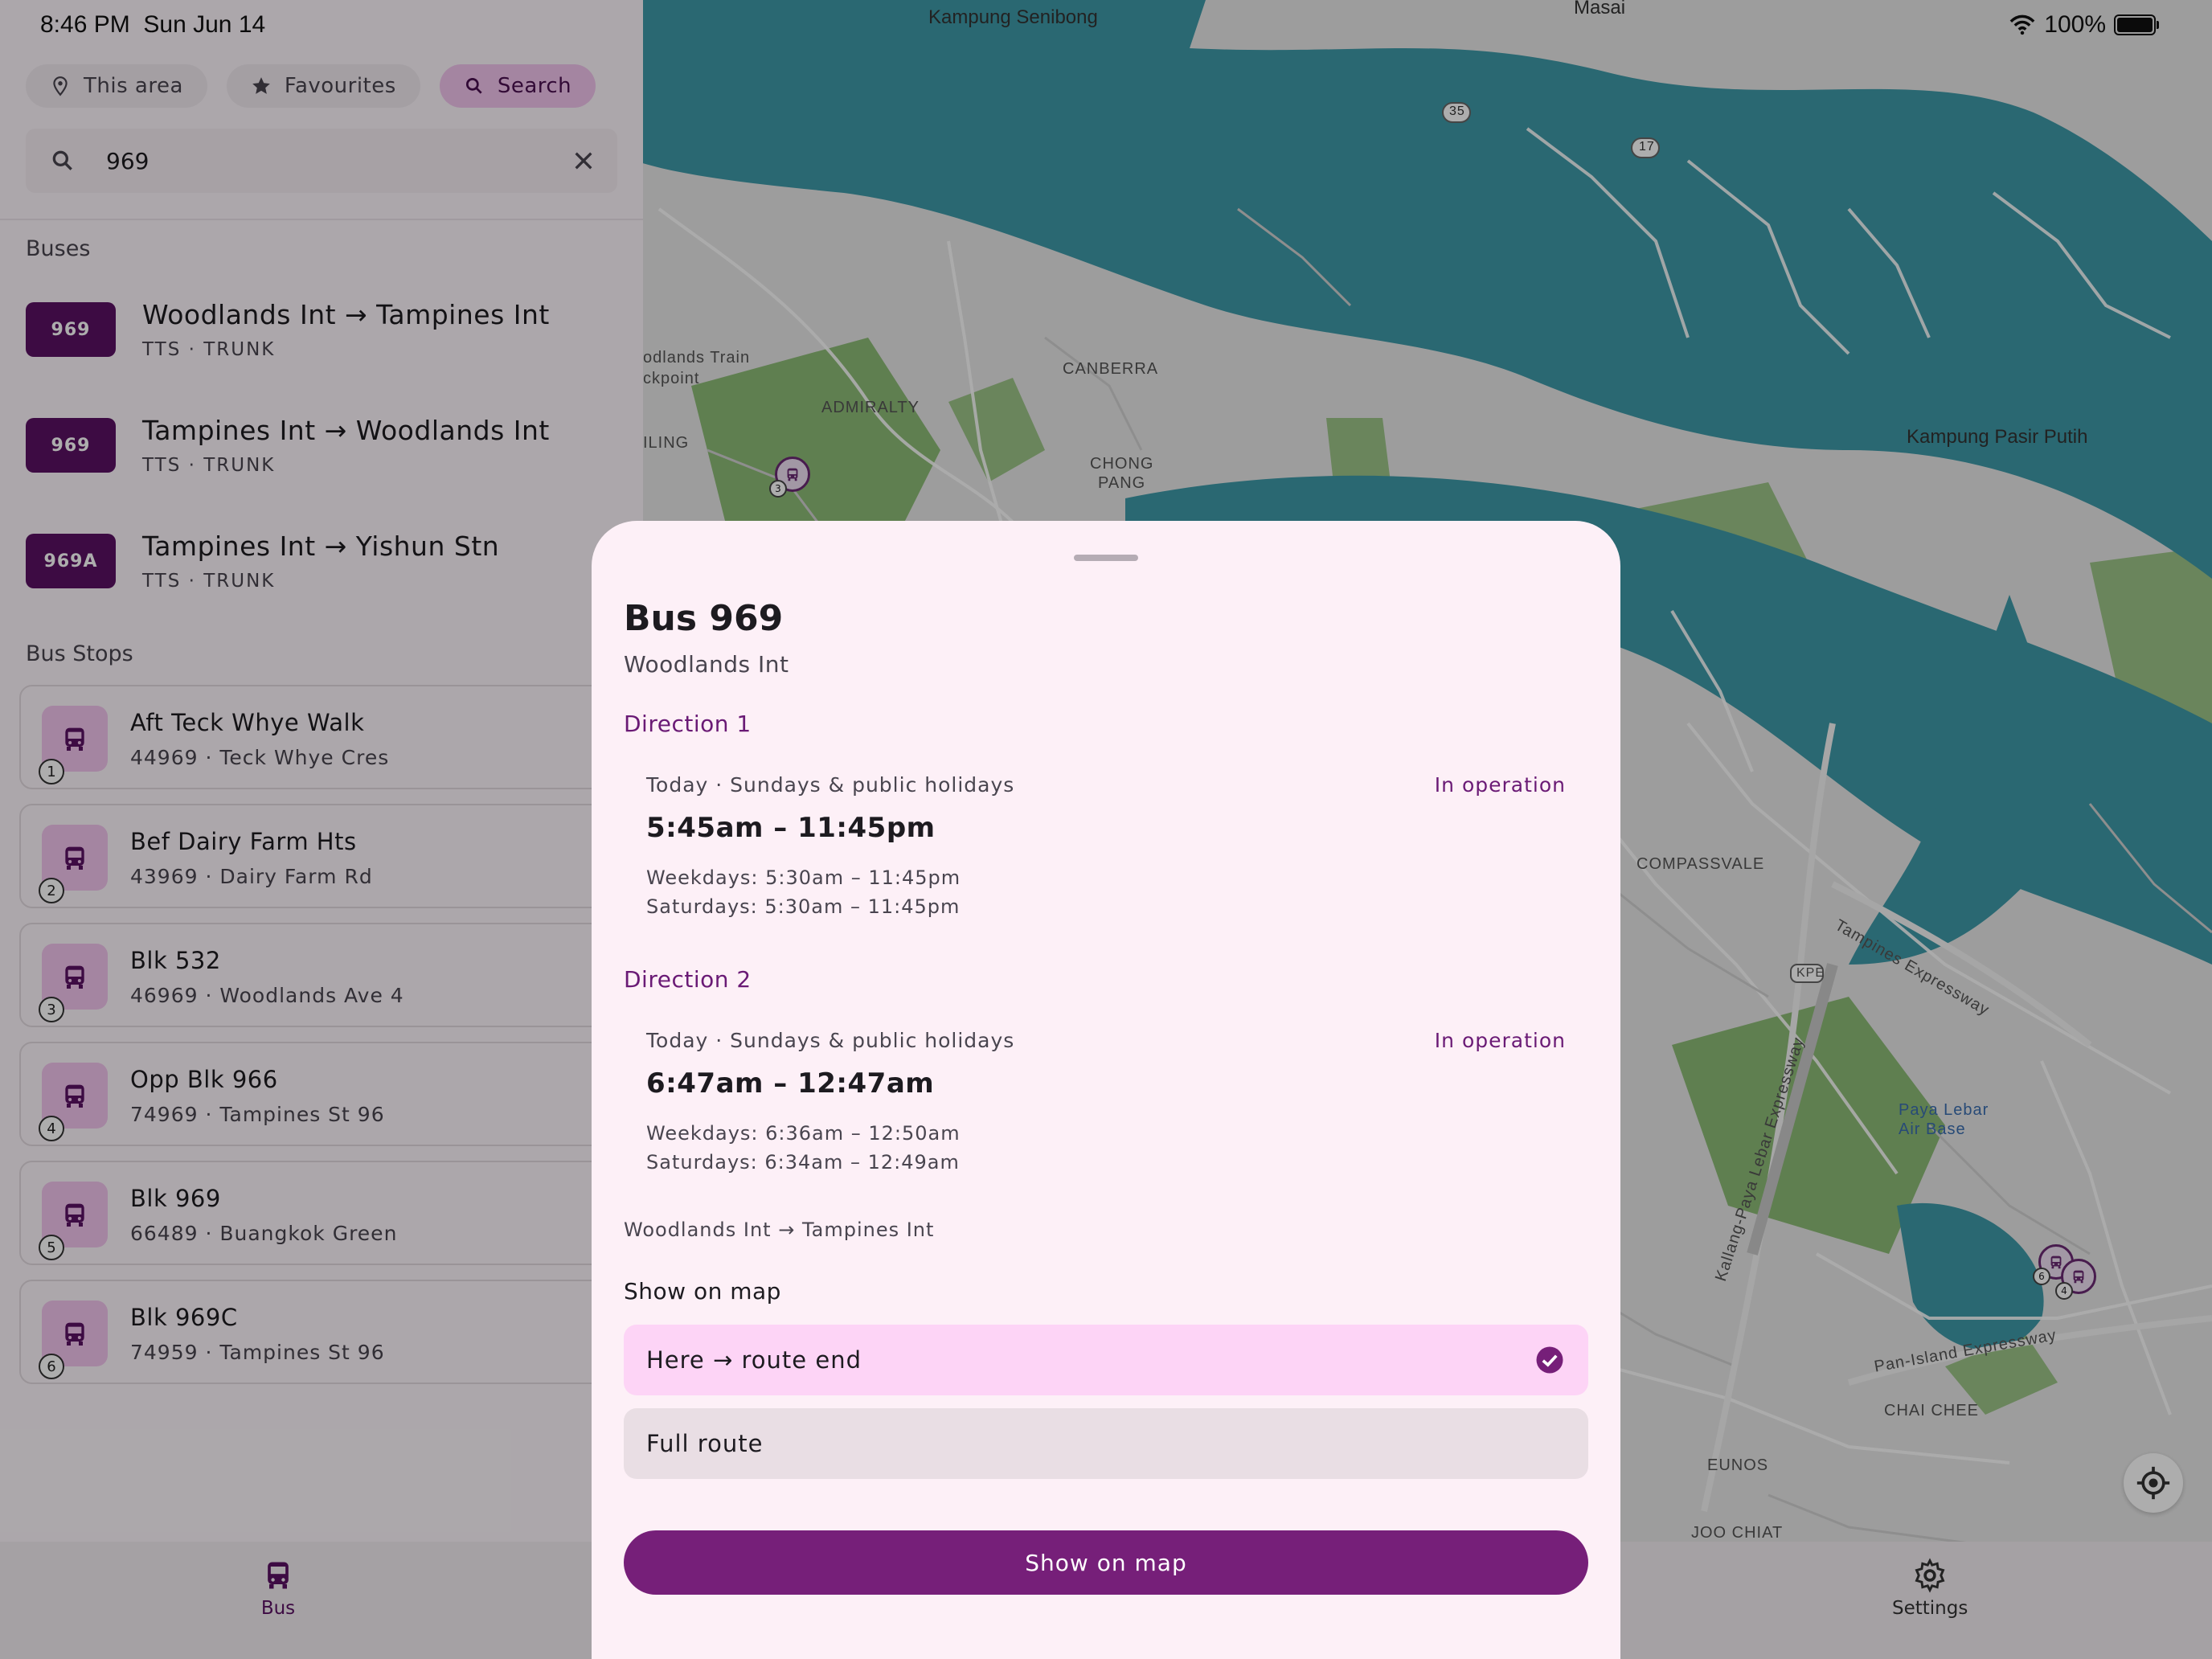  I want to click on route-note: Woodlands Int → Tampines Int, so click(779, 1230).